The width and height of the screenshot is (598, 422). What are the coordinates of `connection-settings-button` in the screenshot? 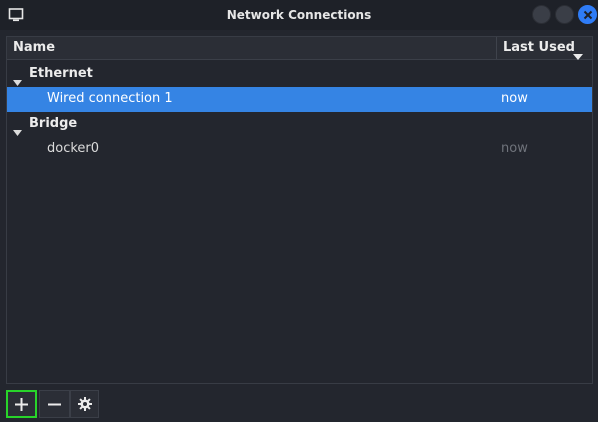 It's located at (84, 404).